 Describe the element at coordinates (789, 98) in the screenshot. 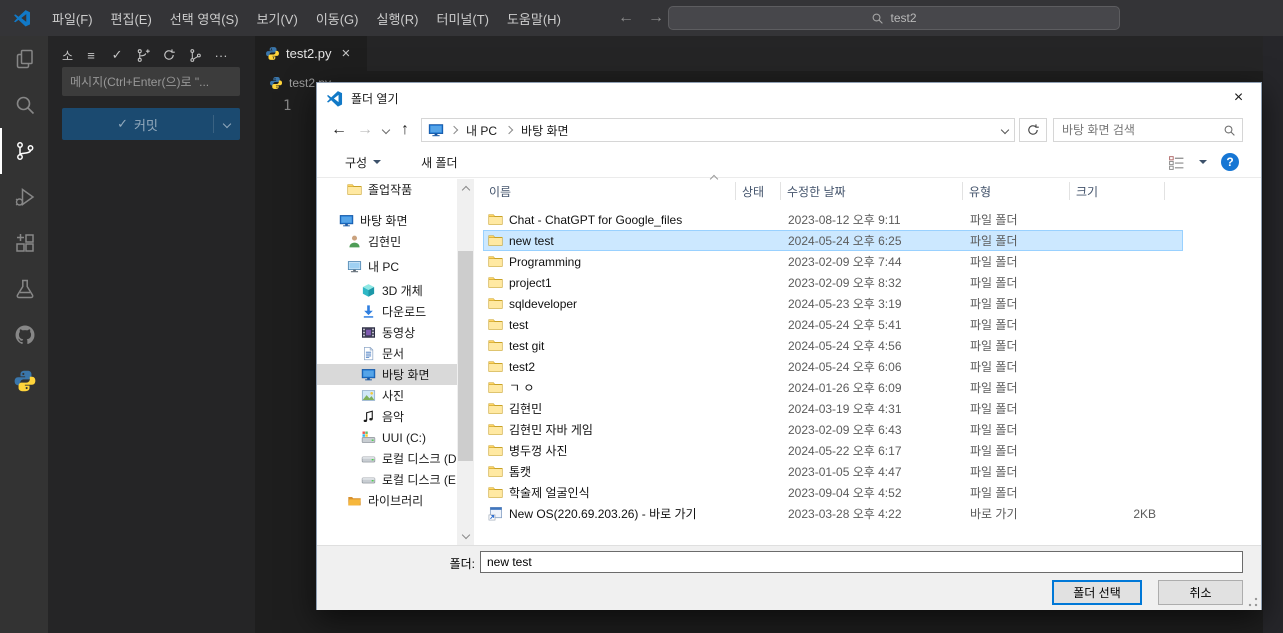

I see `dialog-title-bar: 폴더 열기 ×` at that location.